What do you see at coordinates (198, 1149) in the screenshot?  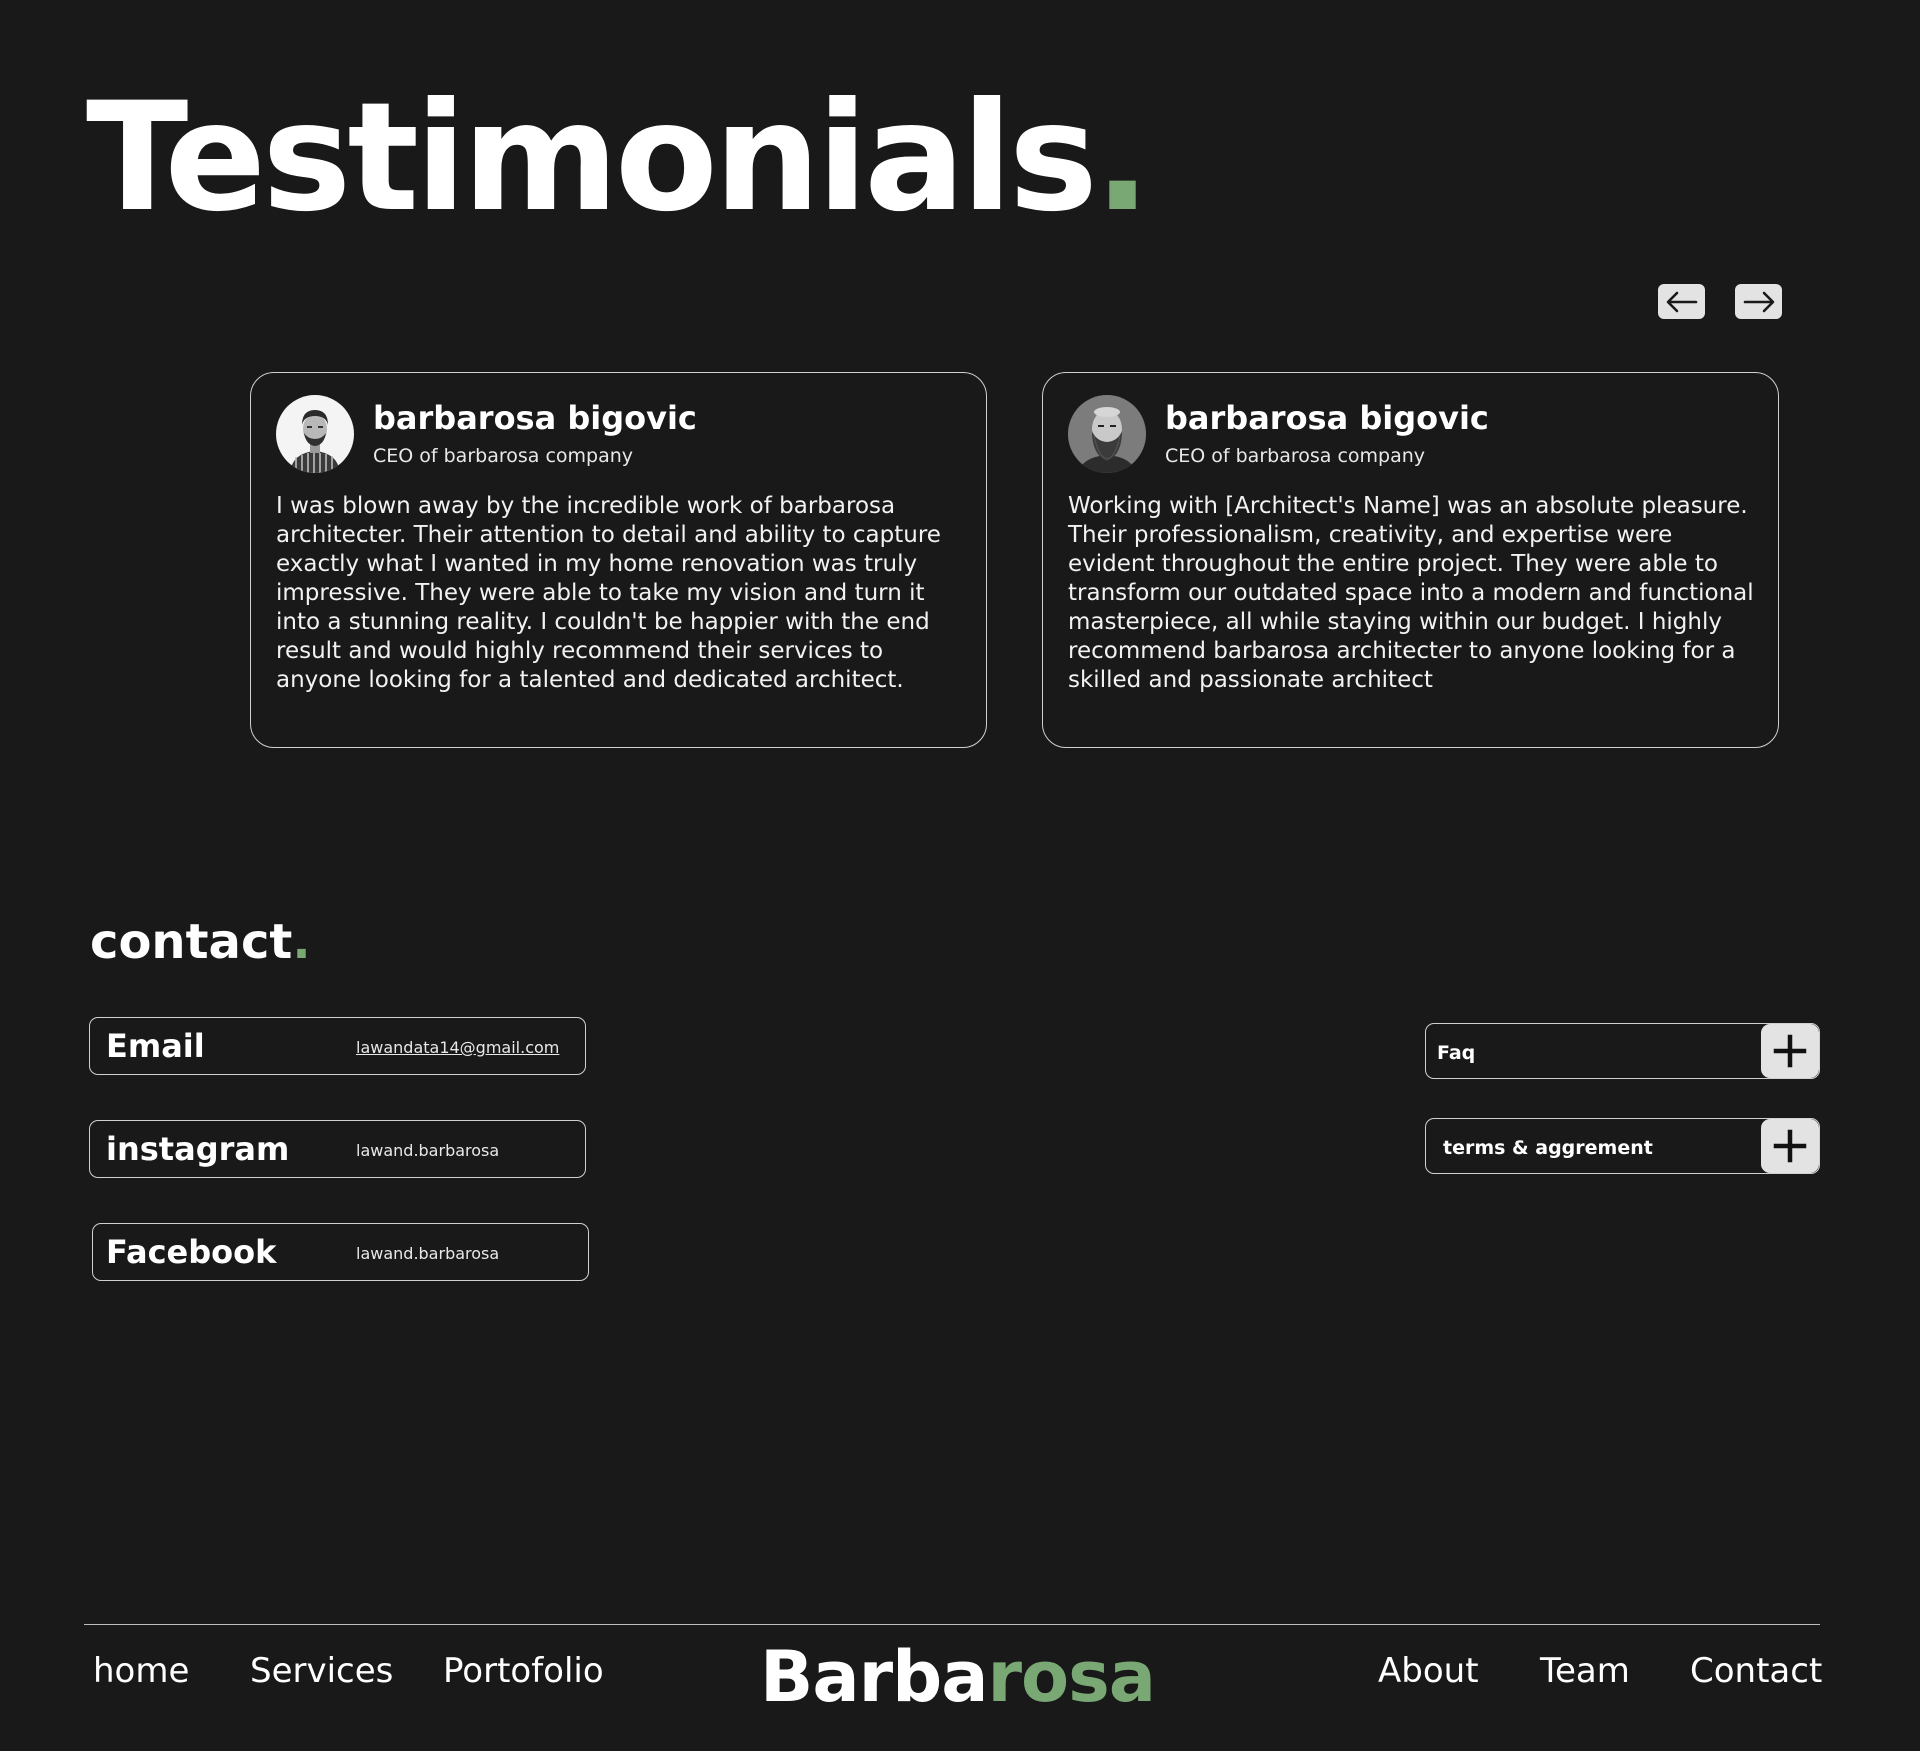 I see `contact-instagram-label: instagram` at bounding box center [198, 1149].